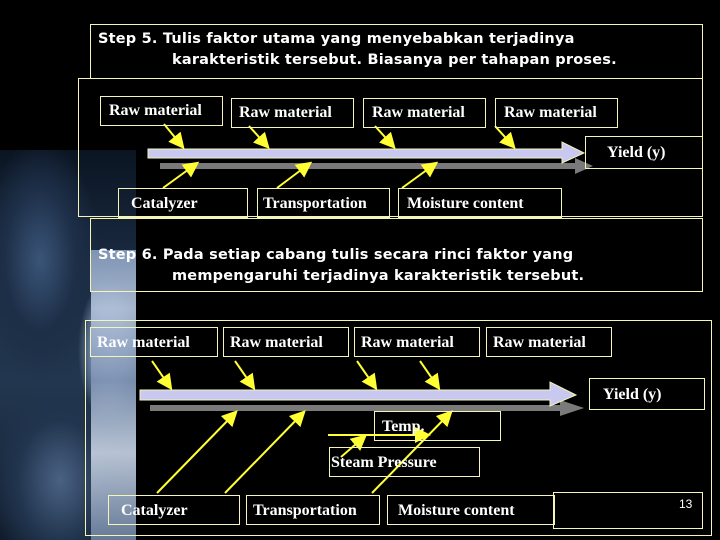 The height and width of the screenshot is (540, 720). What do you see at coordinates (632, 394) in the screenshot?
I see `d2-effect: Yield (y)` at bounding box center [632, 394].